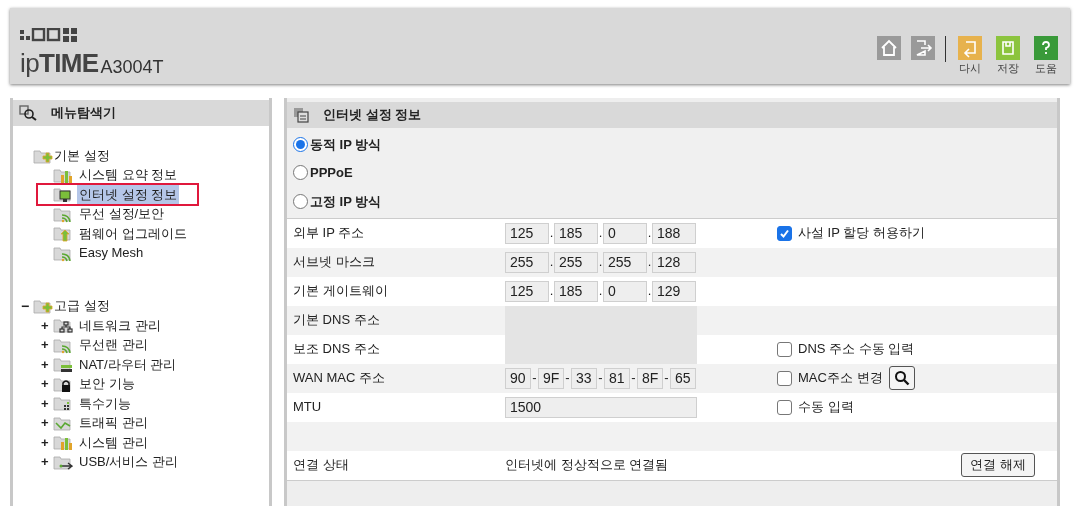 Image resolution: width=1080 pixels, height=506 pixels. Describe the element at coordinates (63, 403) in the screenshot. I see `dots-icon` at that location.